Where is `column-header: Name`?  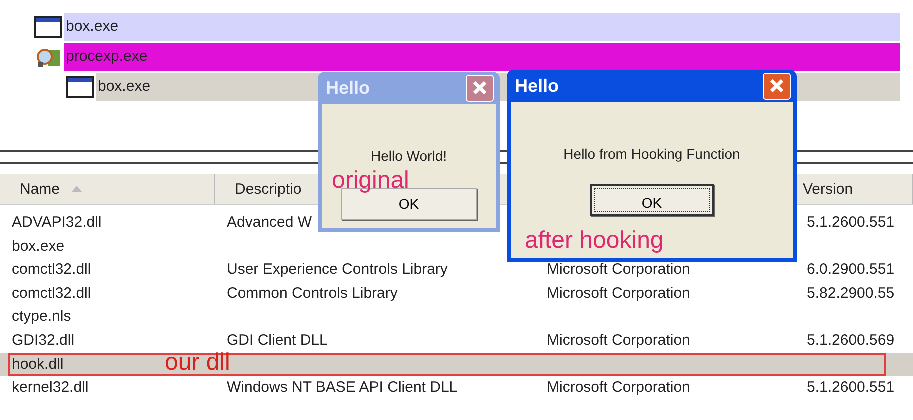
column-header: Name is located at coordinates (107, 189).